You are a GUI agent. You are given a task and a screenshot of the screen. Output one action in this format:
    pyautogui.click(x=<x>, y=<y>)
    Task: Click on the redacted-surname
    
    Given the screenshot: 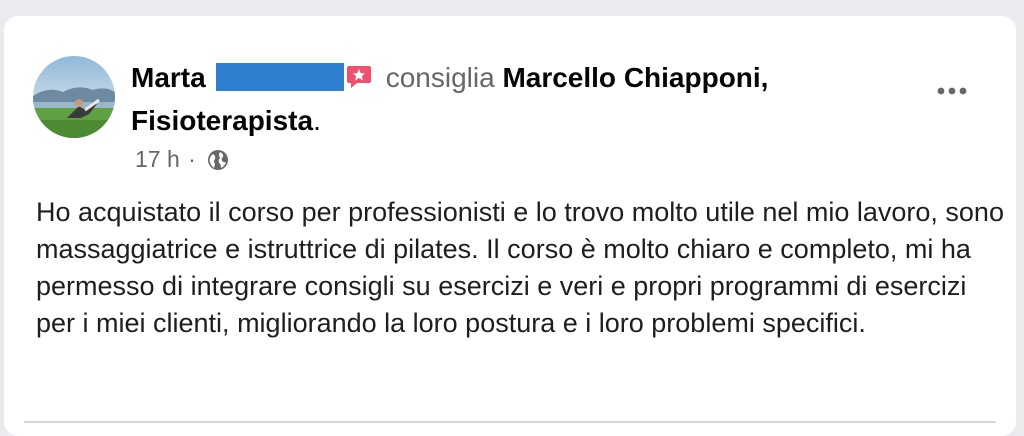 What is the action you would take?
    pyautogui.click(x=279, y=77)
    